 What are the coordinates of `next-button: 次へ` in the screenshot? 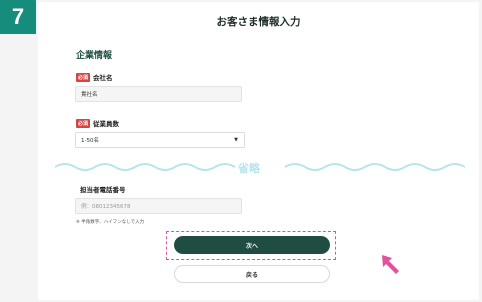 It's located at (252, 245).